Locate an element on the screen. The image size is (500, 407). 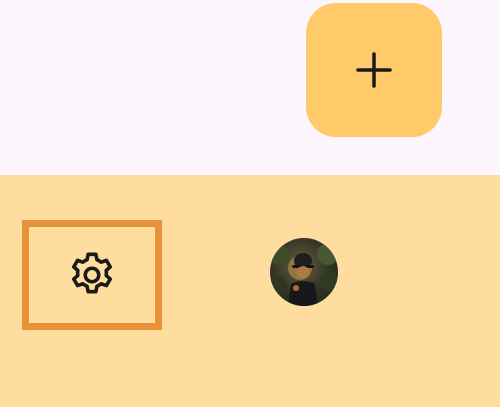
add-button is located at coordinates (374, 70).